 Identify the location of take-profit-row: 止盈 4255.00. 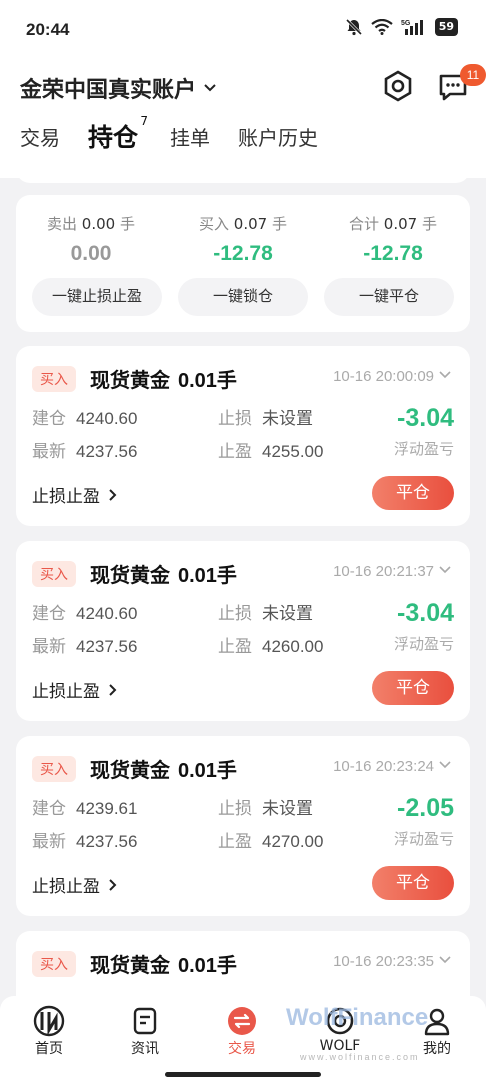
(271, 452).